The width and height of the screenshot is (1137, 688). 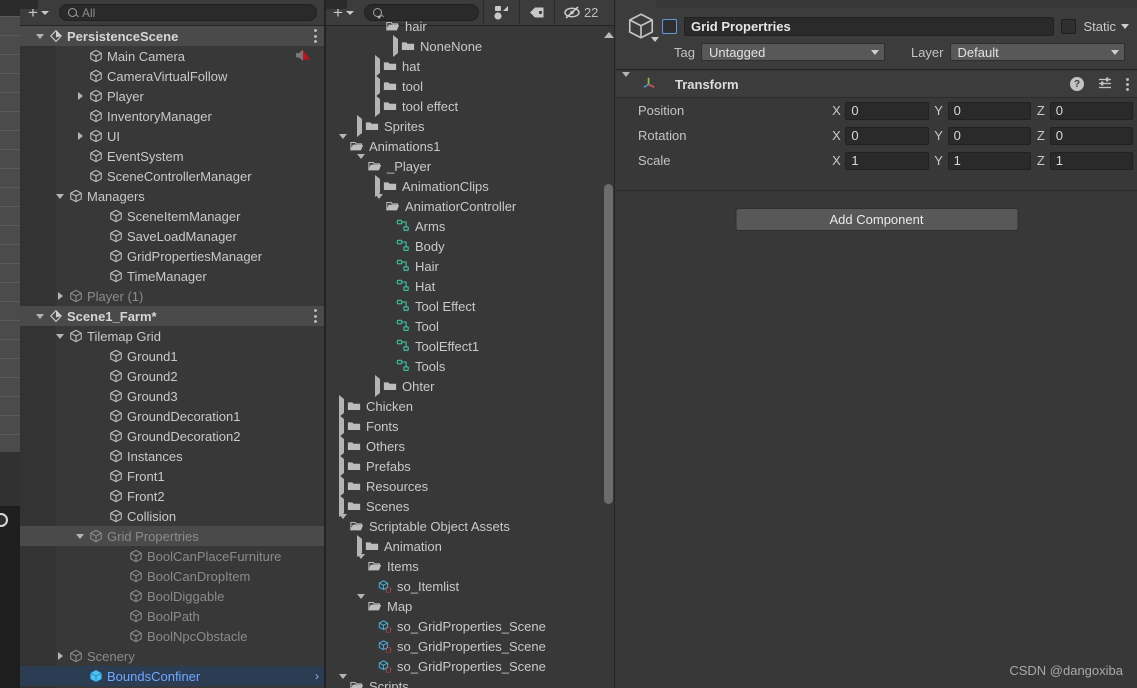 I want to click on hierarchy-search-input: All, so click(x=187, y=12).